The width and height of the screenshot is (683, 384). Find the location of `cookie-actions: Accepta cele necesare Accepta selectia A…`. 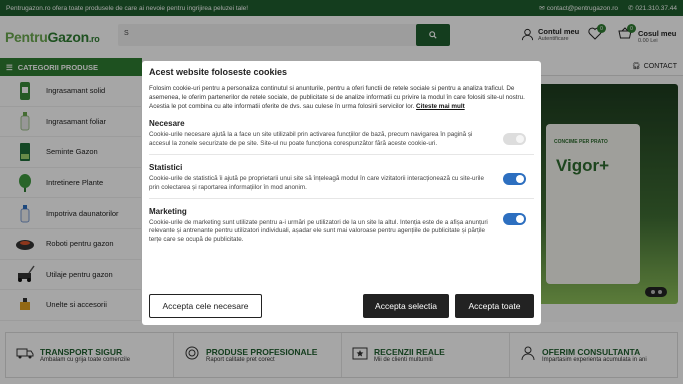

cookie-actions: Accepta cele necesare Accepta selectia A… is located at coordinates (341, 306).